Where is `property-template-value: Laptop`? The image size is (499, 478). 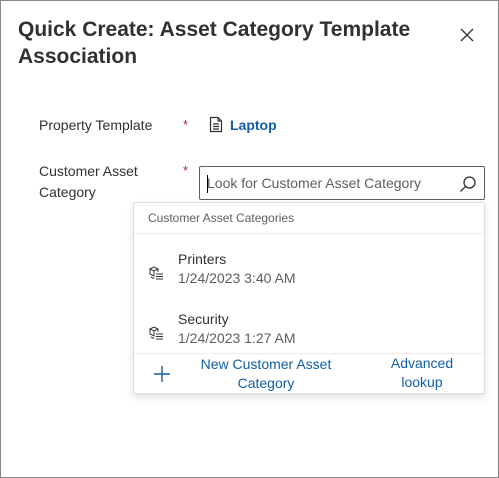 property-template-value: Laptop is located at coordinates (243, 124).